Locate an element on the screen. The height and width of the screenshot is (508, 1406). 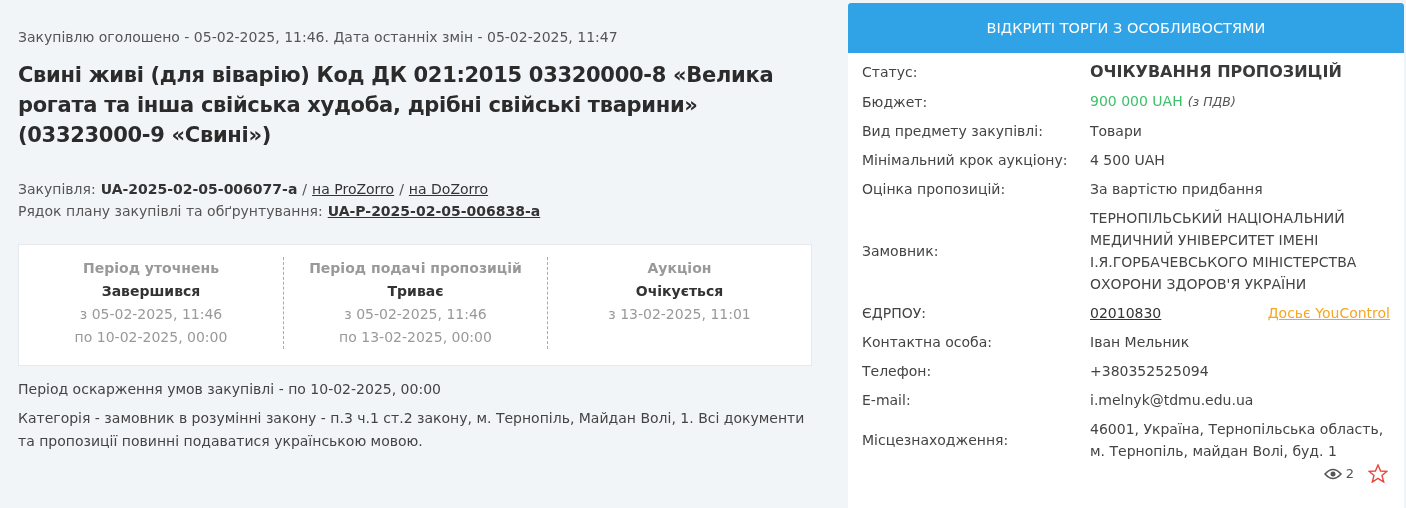
tender-title: Свині живі (для віварію) Код ДК 021:2015 03320000-8 «Велика рогата та інша свійська худоба, дрібні свійські тварини» (03323000-9 «Свині») is located at coordinates (396, 105).